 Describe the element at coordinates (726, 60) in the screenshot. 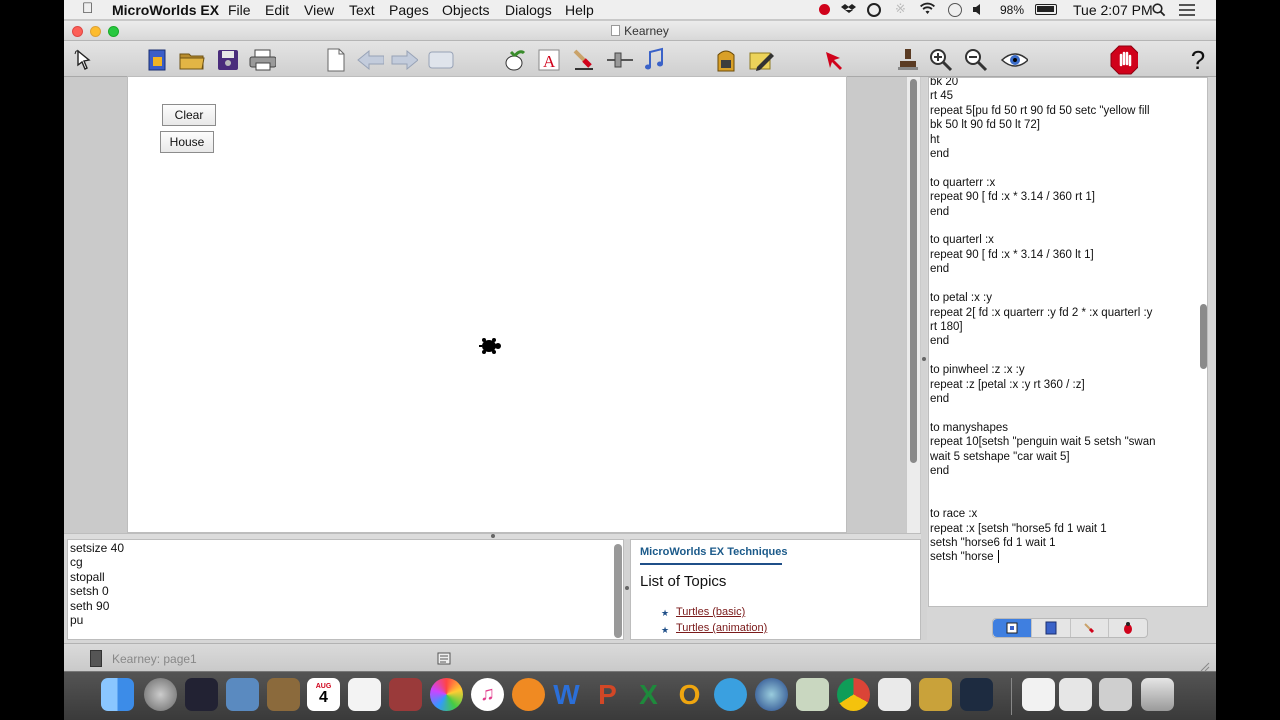

I see `backpack-icon` at that location.